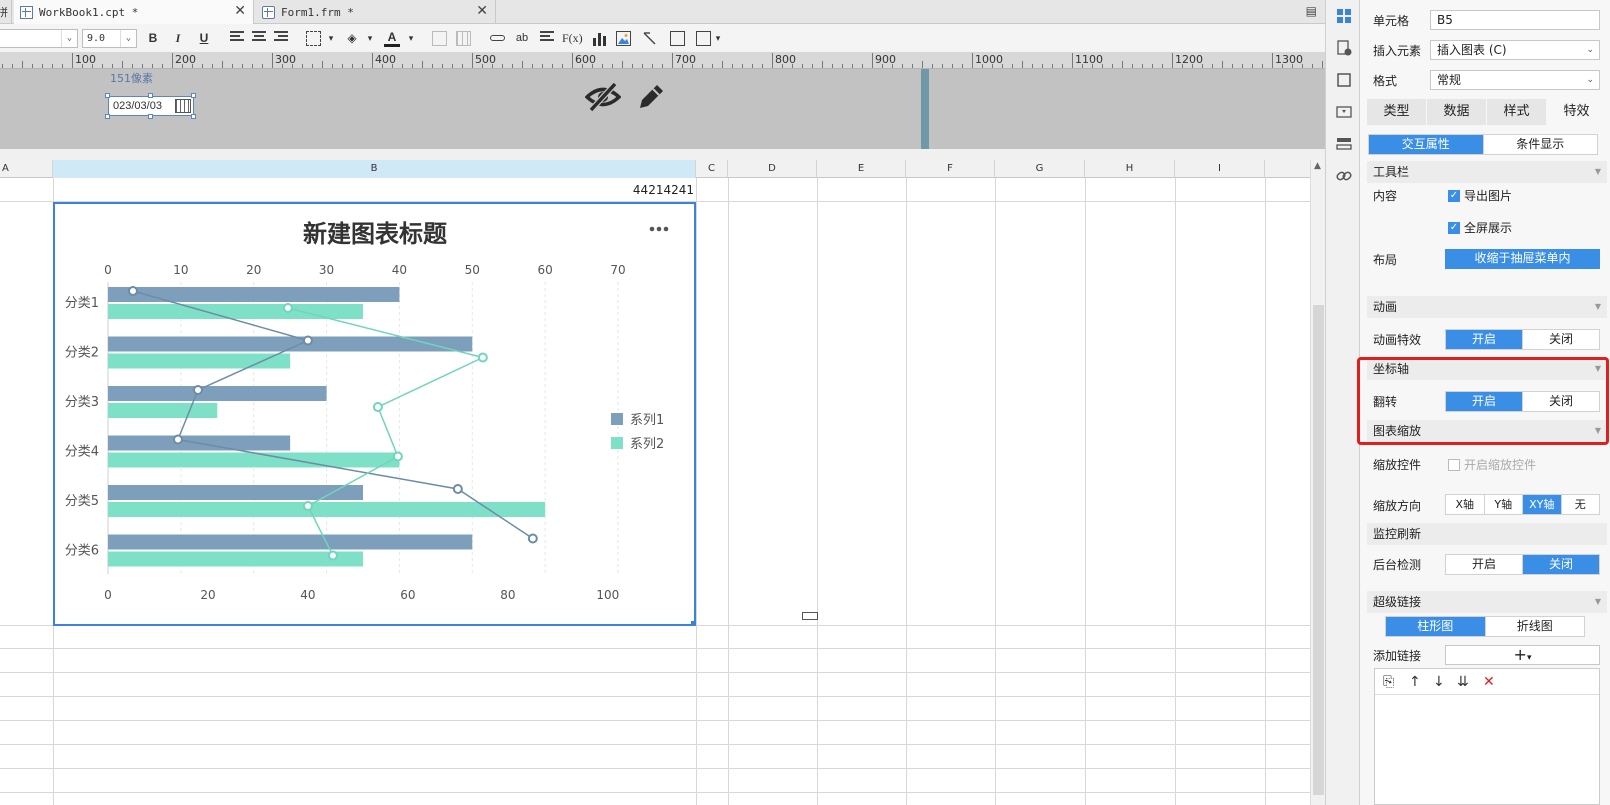 This screenshot has height=805, width=1610. Describe the element at coordinates (1542, 504) in the screenshot. I see `zoom-xy-button: XY轴` at that location.